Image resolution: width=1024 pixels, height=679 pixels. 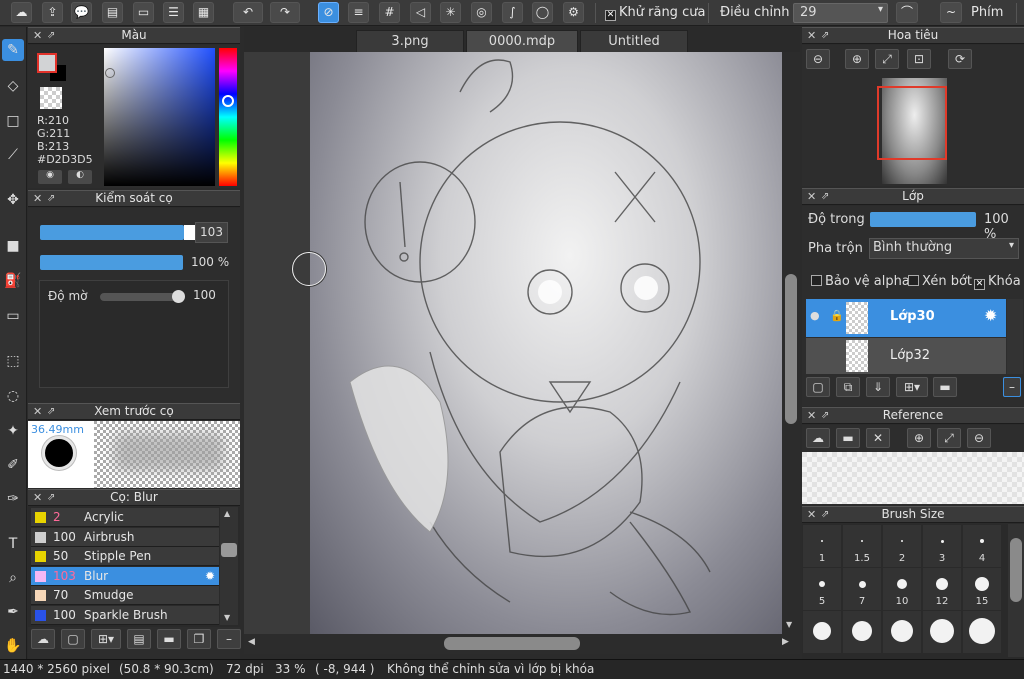 I want to click on brush-size-value: 103, so click(x=211, y=232).